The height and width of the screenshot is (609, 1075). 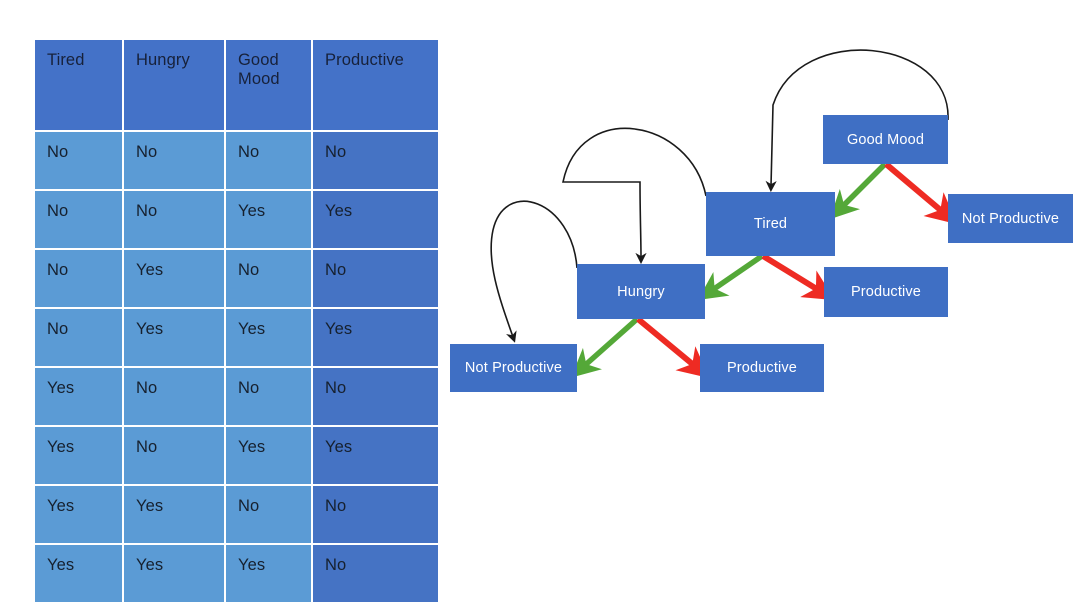 I want to click on table-row: Yes No No No, so click(x=236, y=396).